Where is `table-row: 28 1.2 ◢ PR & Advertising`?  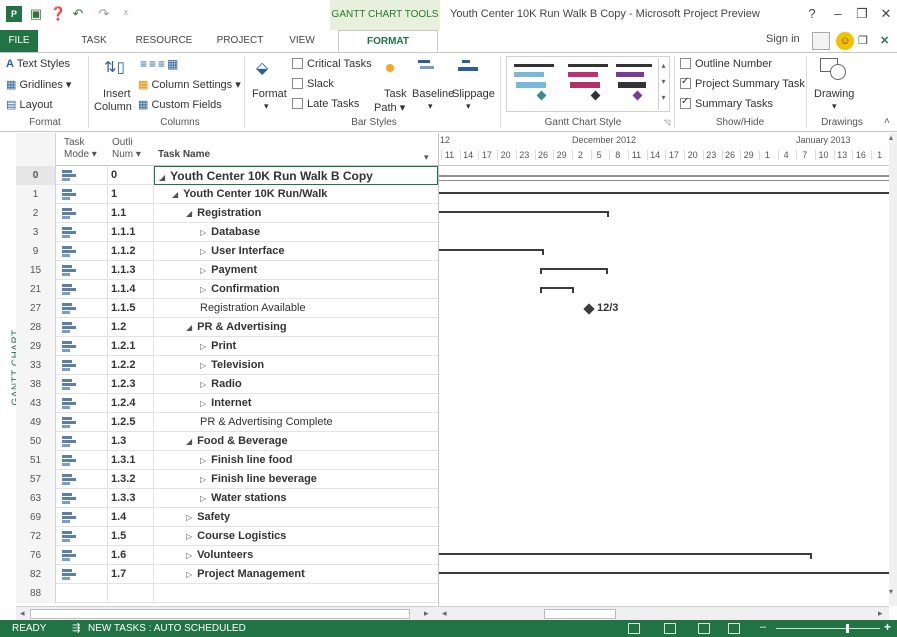 table-row: 28 1.2 ◢ PR & Advertising is located at coordinates (227, 327).